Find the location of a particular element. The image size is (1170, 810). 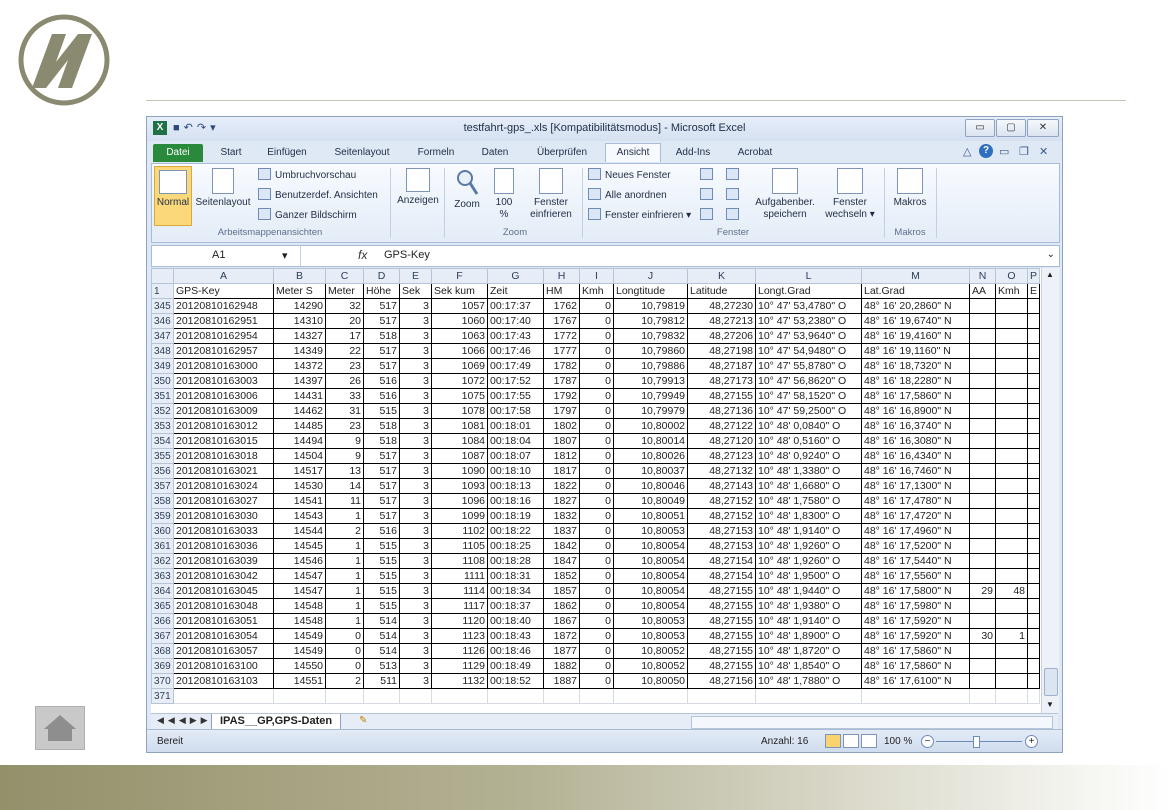

data-cell: 10,80026 is located at coordinates (650, 456).